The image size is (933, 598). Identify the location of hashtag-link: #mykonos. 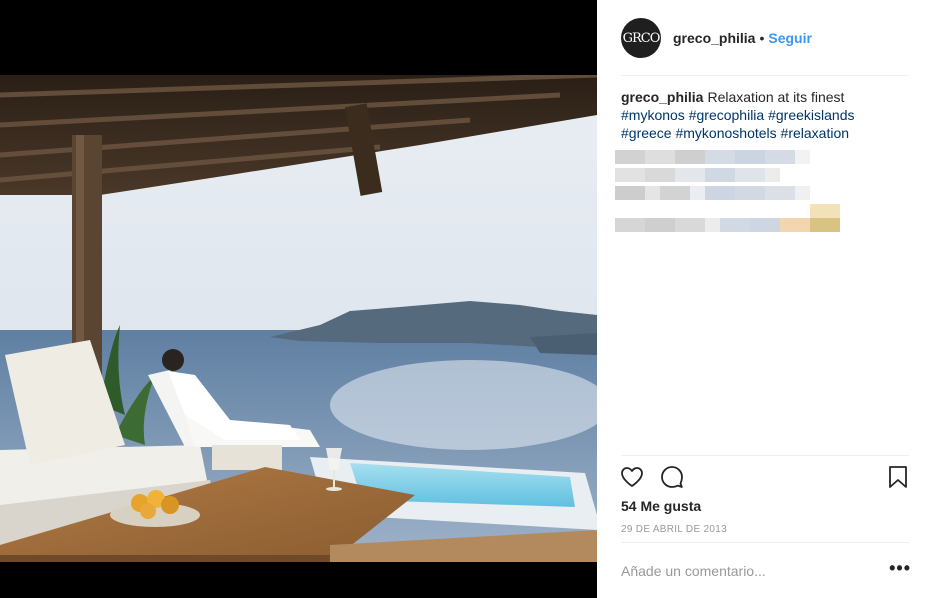
(653, 115).